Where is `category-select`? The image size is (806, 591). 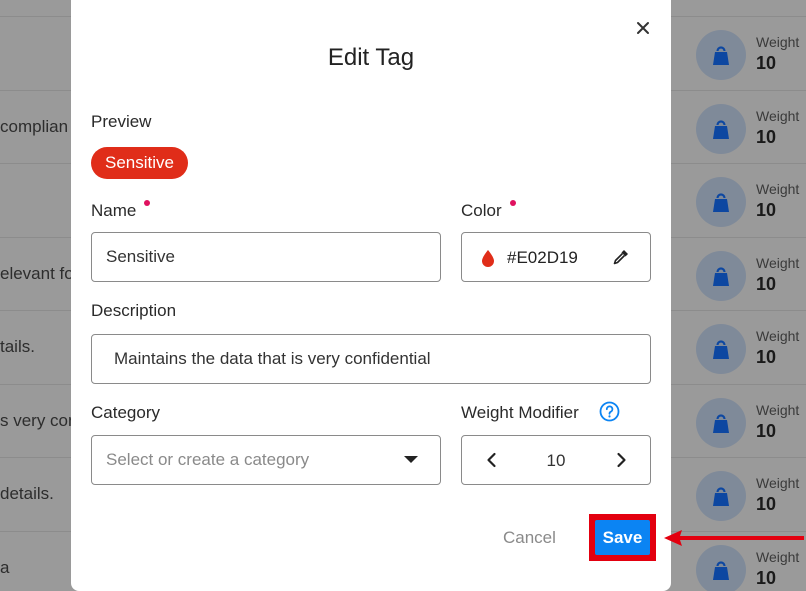
category-select is located at coordinates (266, 460).